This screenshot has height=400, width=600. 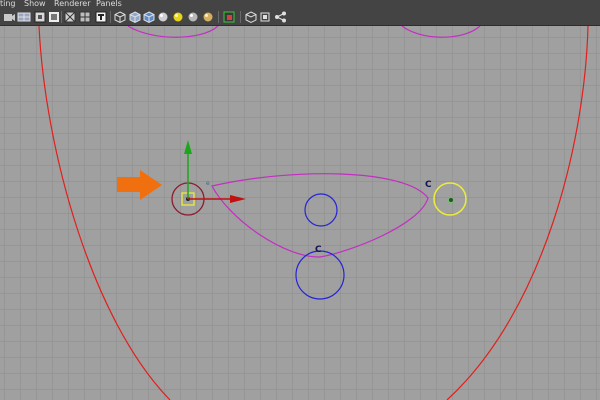 What do you see at coordinates (451, 200) in the screenshot?
I see `right-corner-pivot` at bounding box center [451, 200].